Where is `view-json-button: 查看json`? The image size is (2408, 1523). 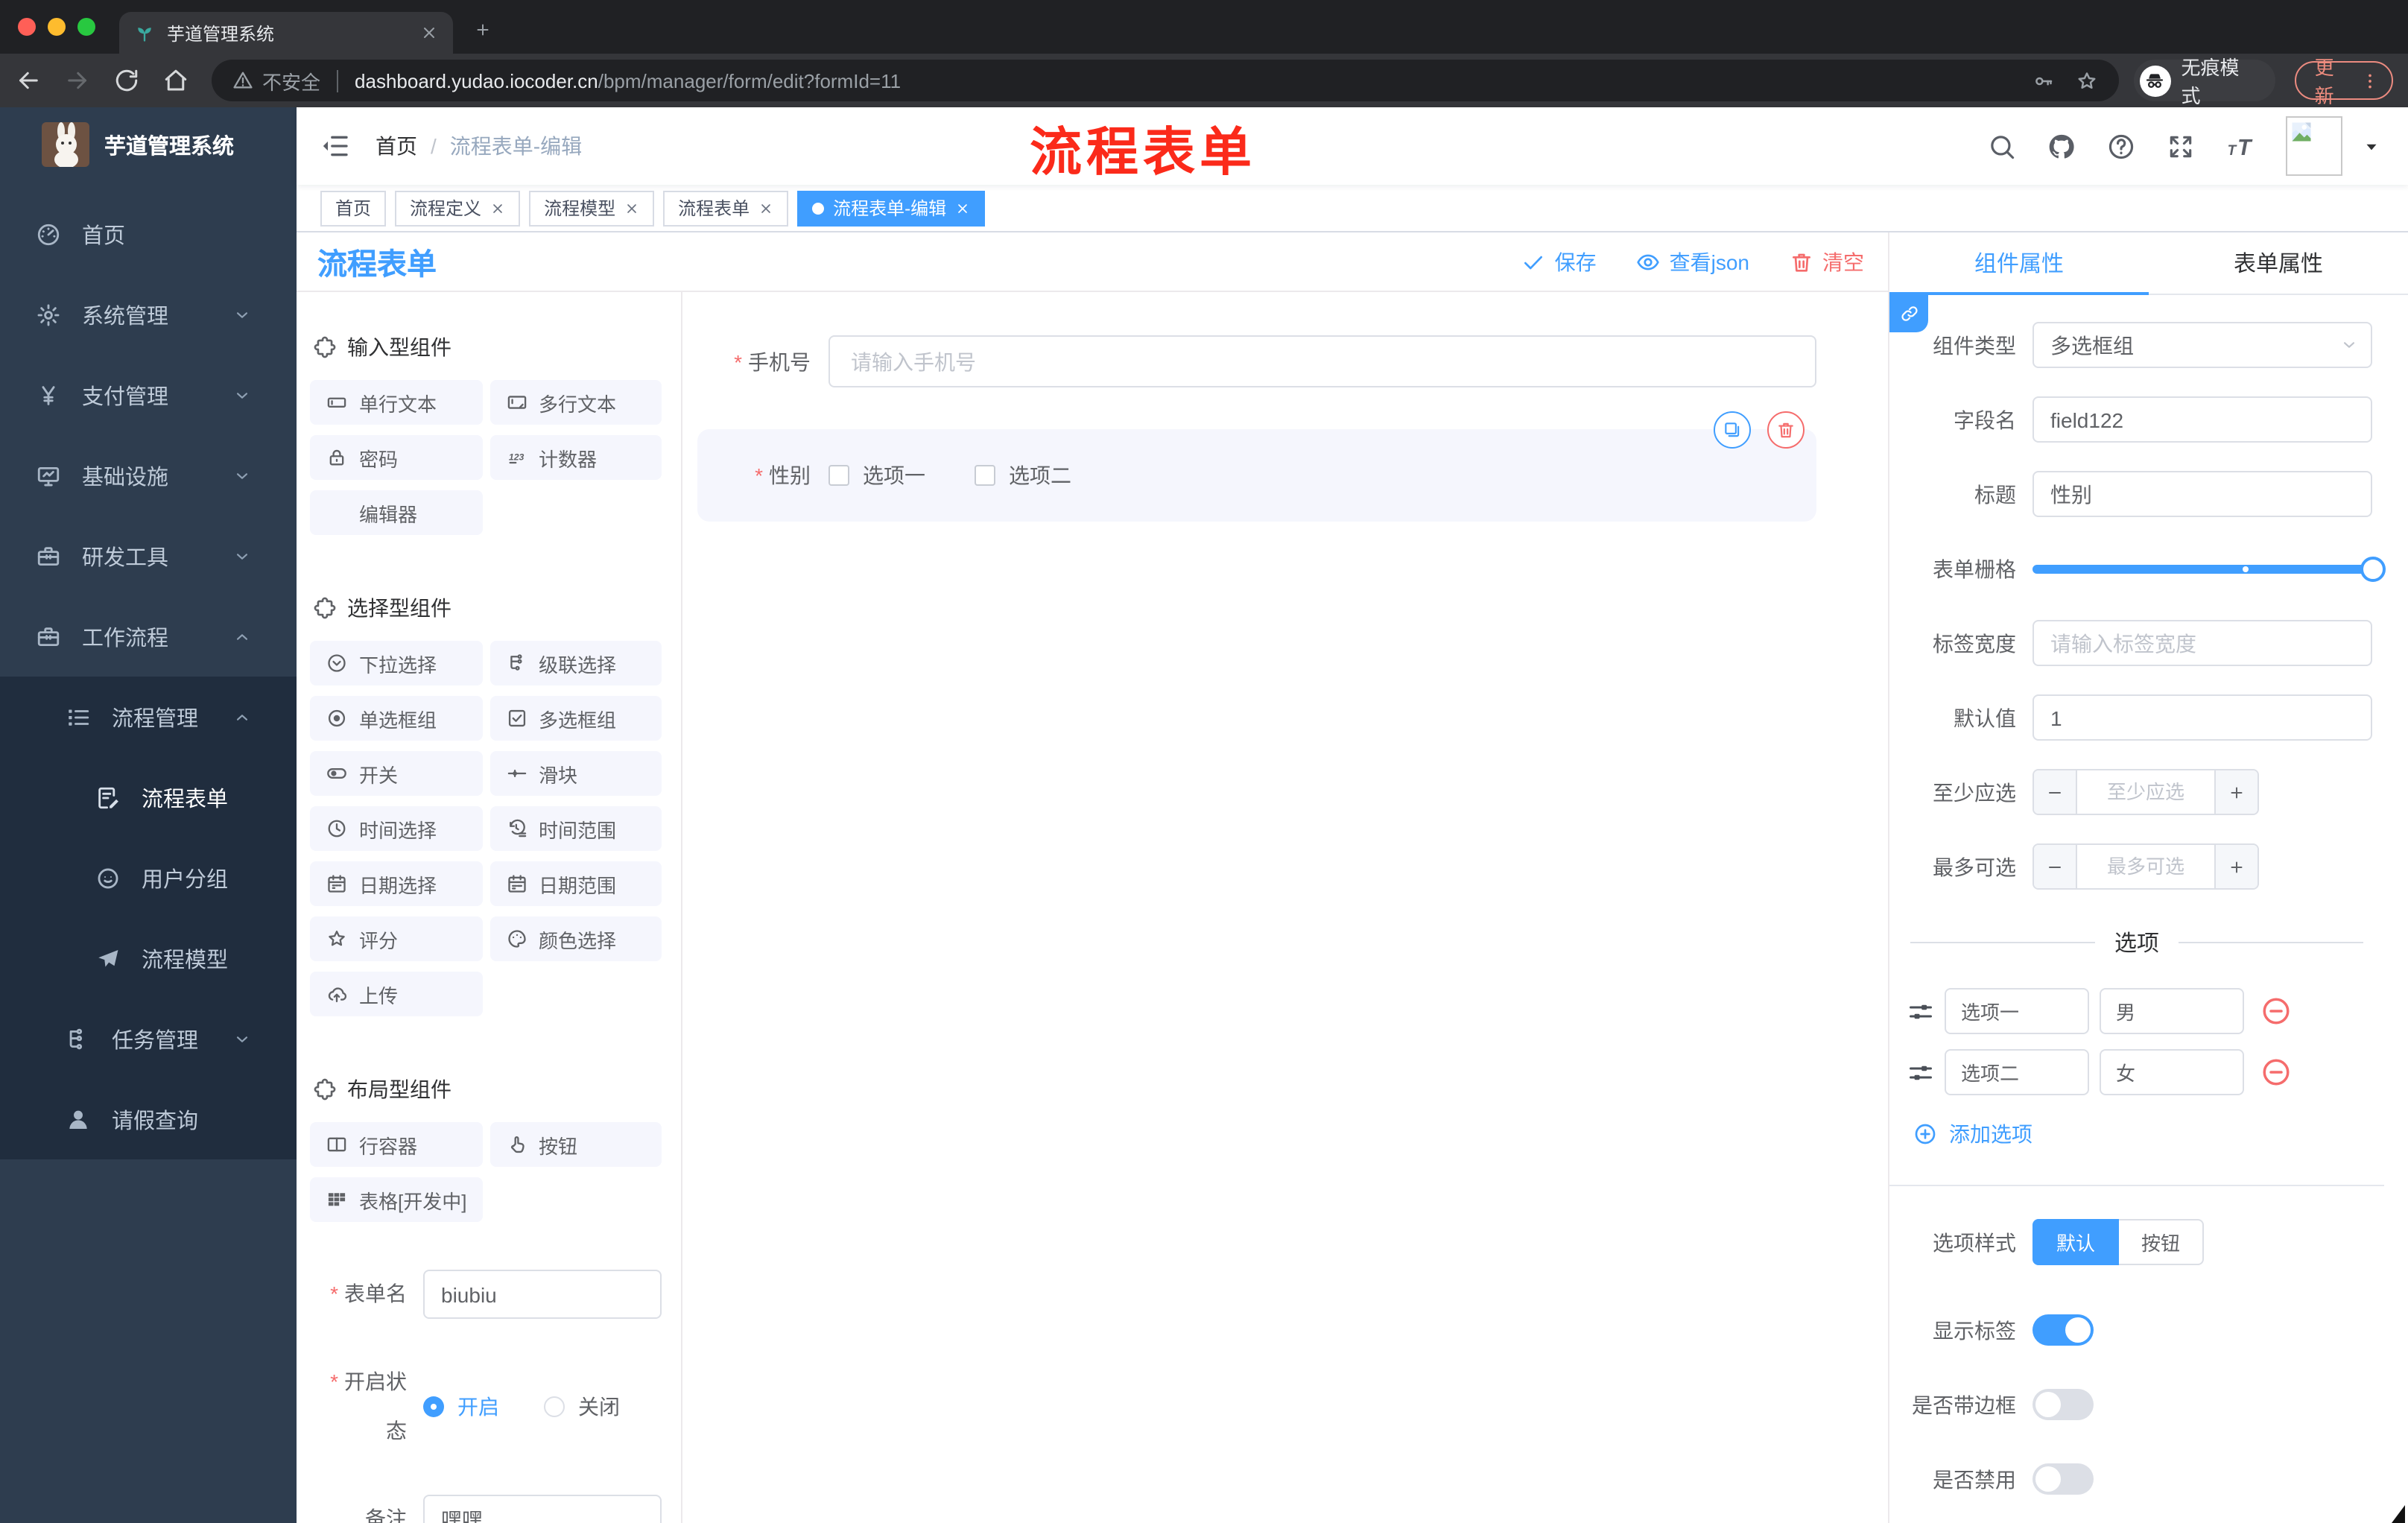 view-json-button: 查看json is located at coordinates (1693, 262).